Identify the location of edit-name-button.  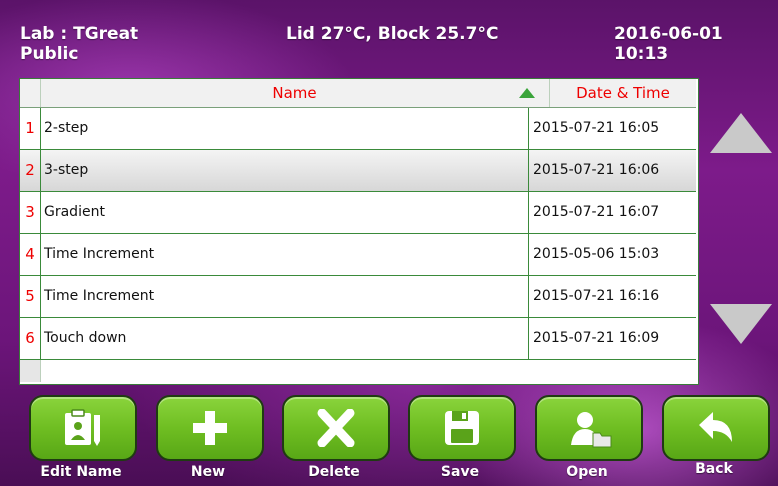
(83, 428).